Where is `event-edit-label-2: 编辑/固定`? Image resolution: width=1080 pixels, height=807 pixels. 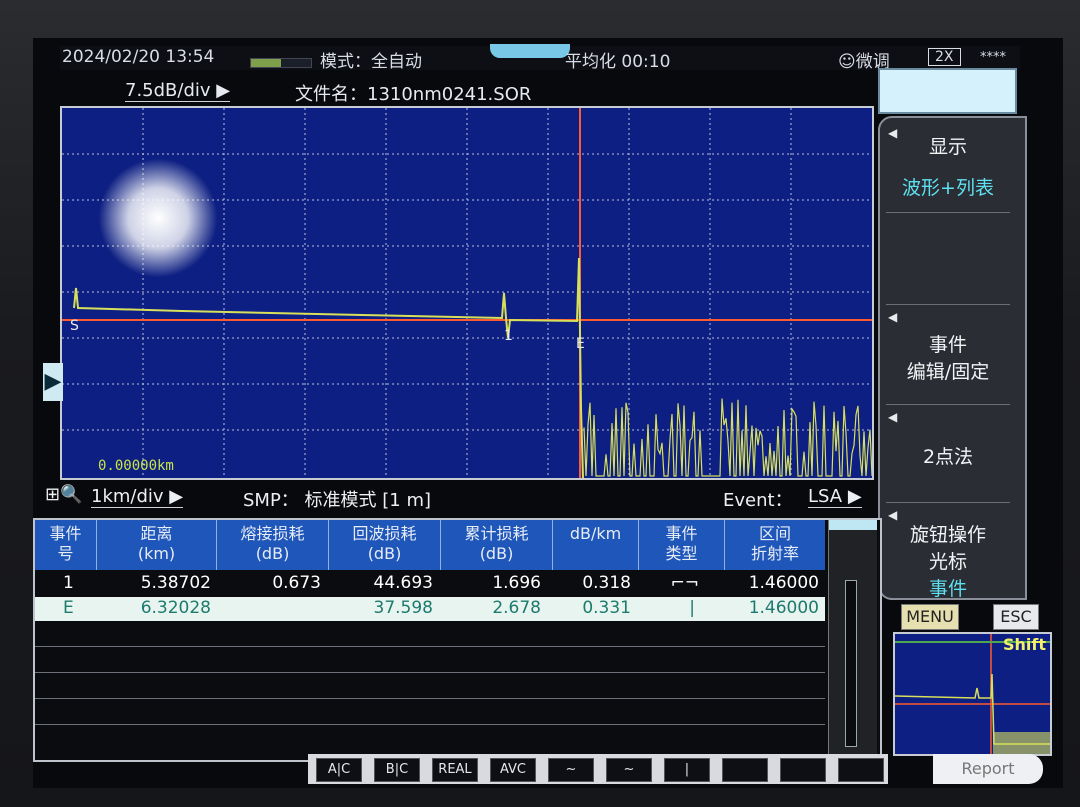 event-edit-label-2: 编辑/固定 is located at coordinates (948, 372).